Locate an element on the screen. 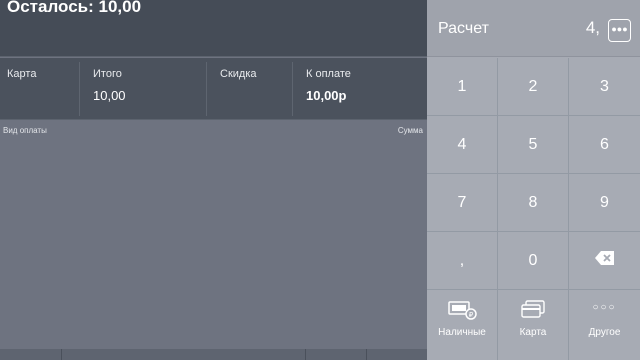 This screenshot has height=360, width=640. card-icon is located at coordinates (533, 310).